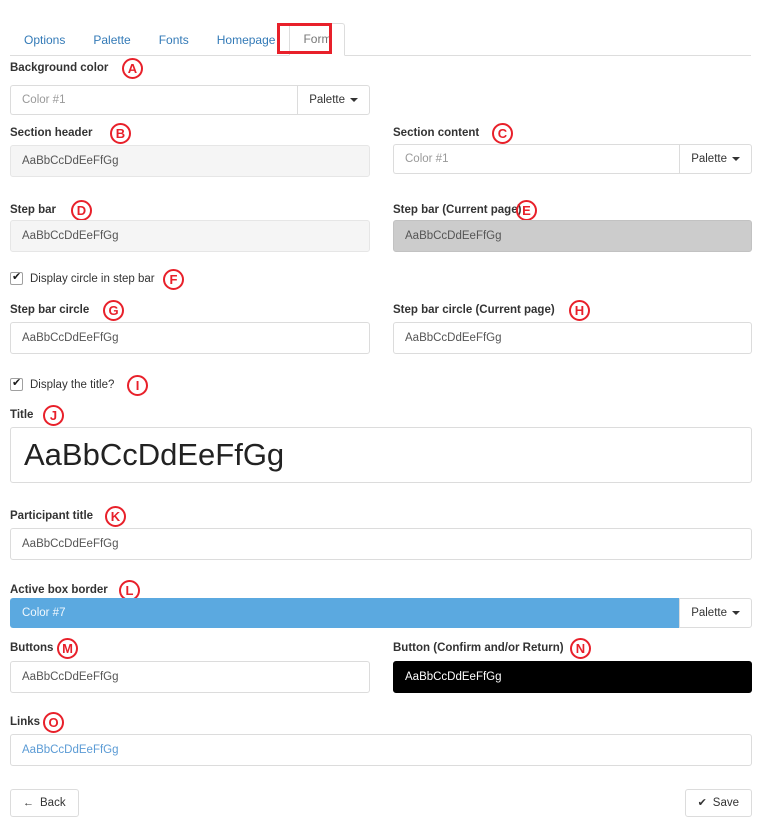 This screenshot has width=761, height=824. What do you see at coordinates (173, 279) in the screenshot?
I see `annotation-marker-f: F` at bounding box center [173, 279].